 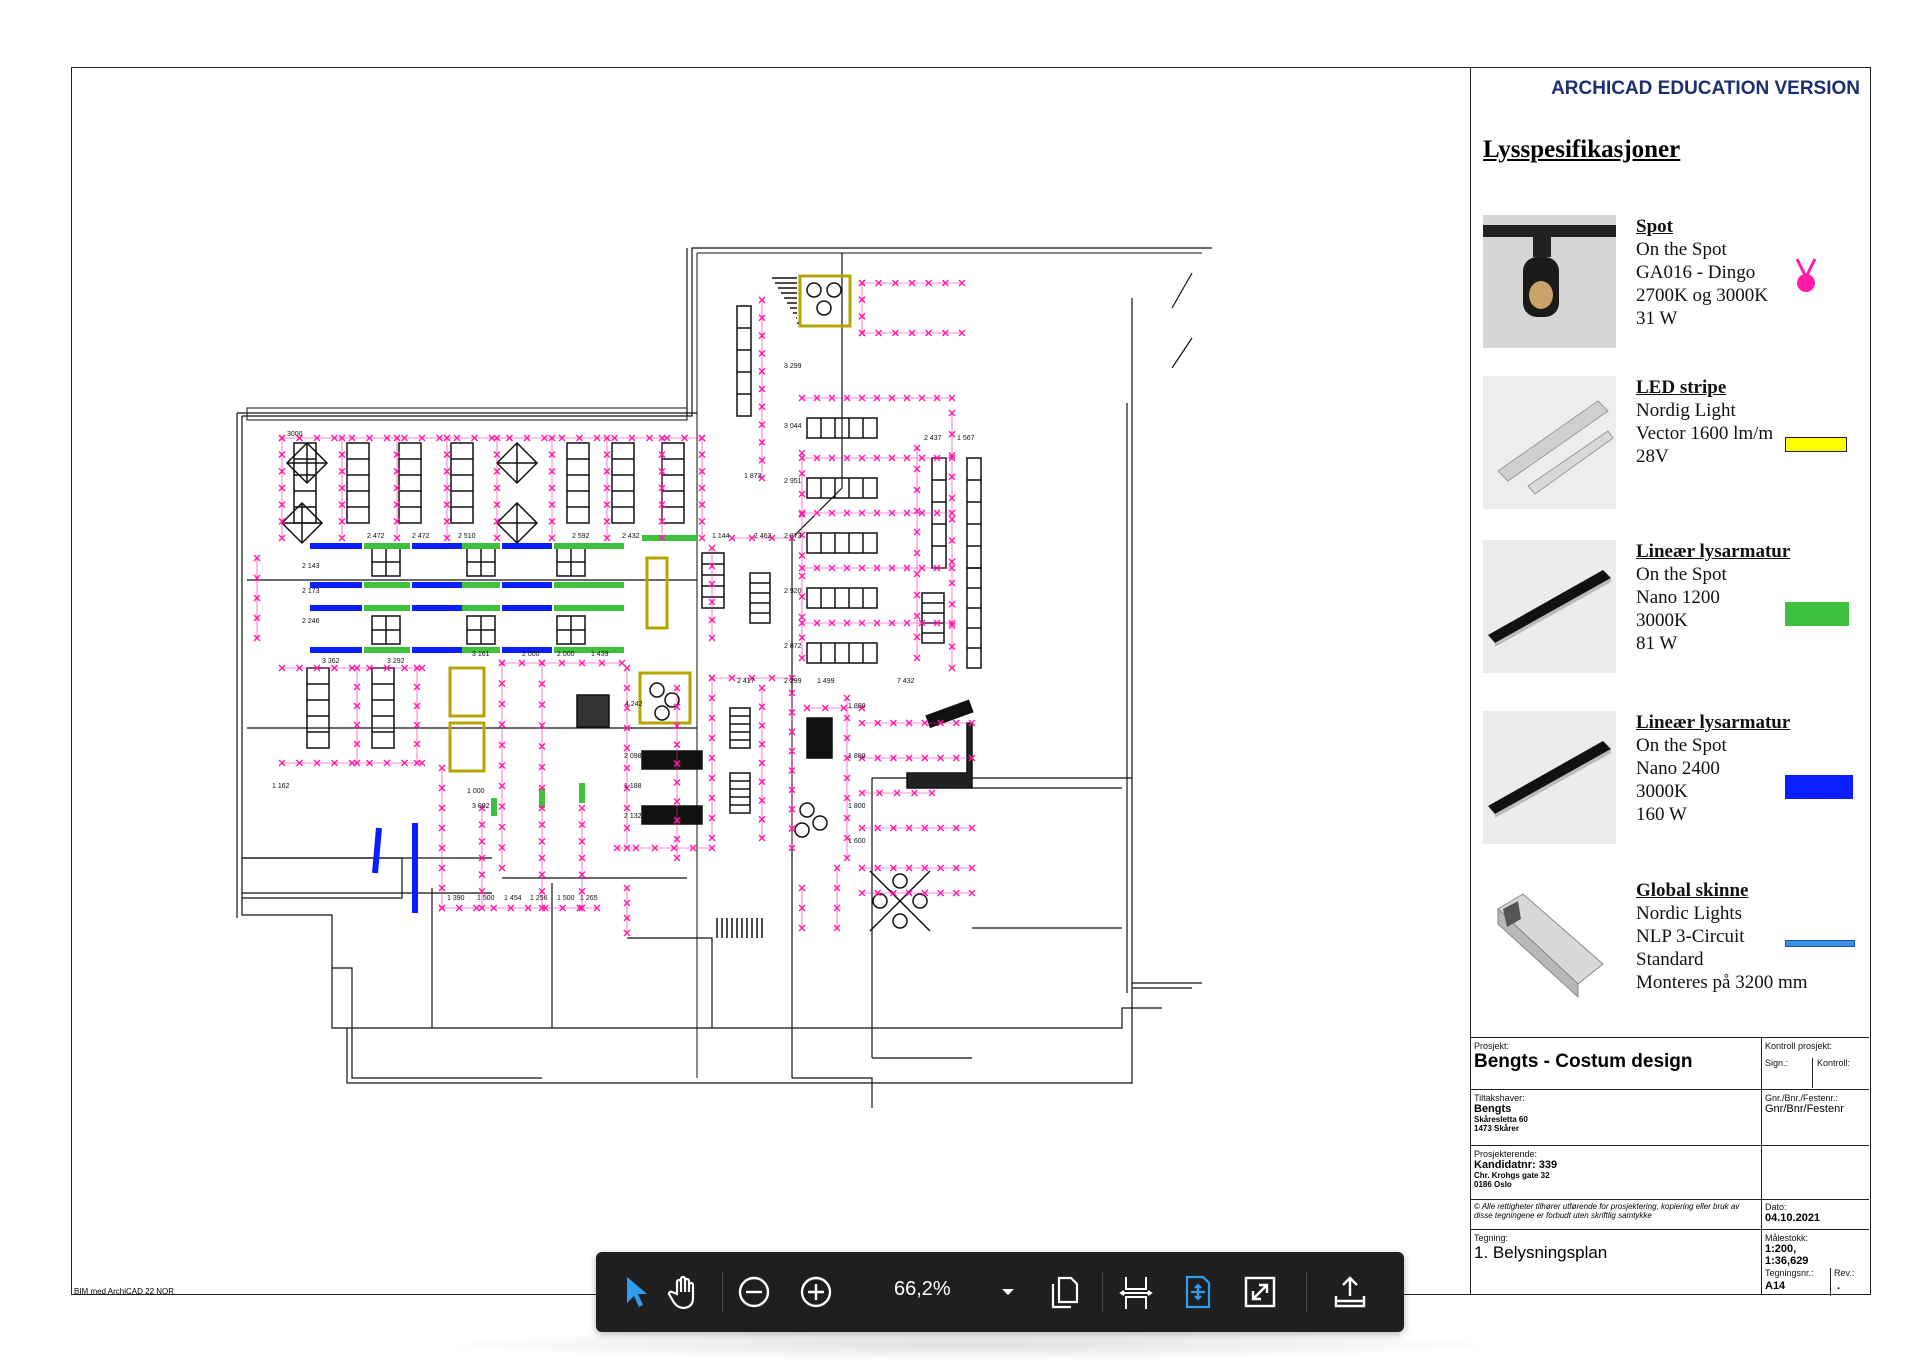 I want to click on dimension-label: 2 132, so click(x=633, y=816).